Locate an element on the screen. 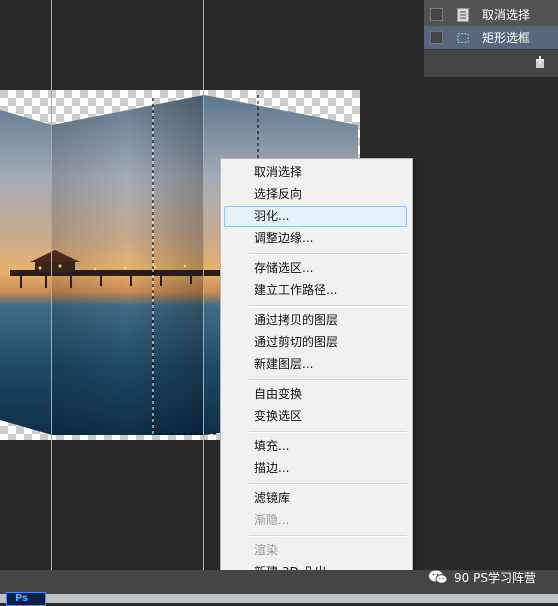 This screenshot has width=558, height=606. wechat-icon is located at coordinates (438, 577).